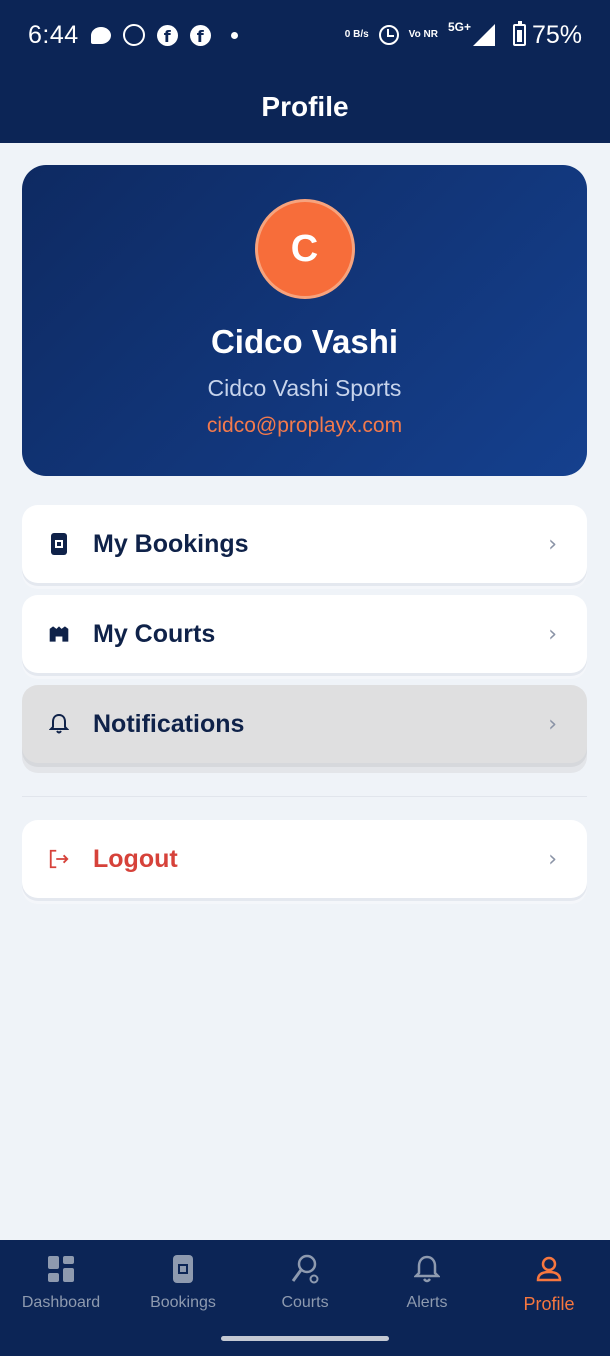 Image resolution: width=610 pixels, height=1356 pixels. What do you see at coordinates (305, 1338) in the screenshot?
I see `home-indicator` at bounding box center [305, 1338].